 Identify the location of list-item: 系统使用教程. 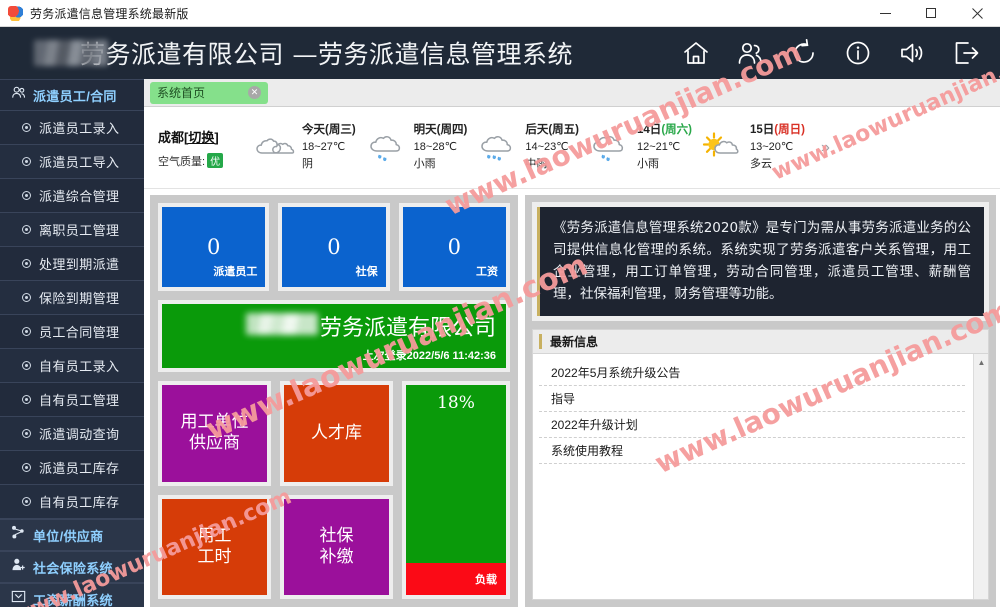
(752, 451).